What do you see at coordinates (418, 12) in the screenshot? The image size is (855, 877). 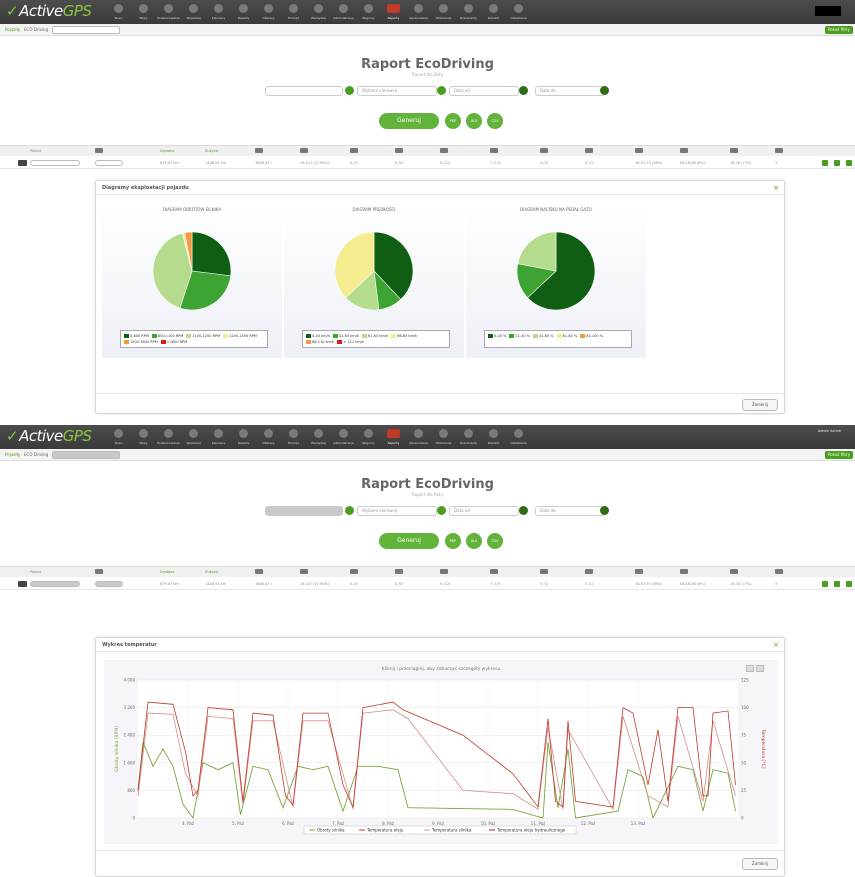 I see `nav-item: Uprawnienia` at bounding box center [418, 12].